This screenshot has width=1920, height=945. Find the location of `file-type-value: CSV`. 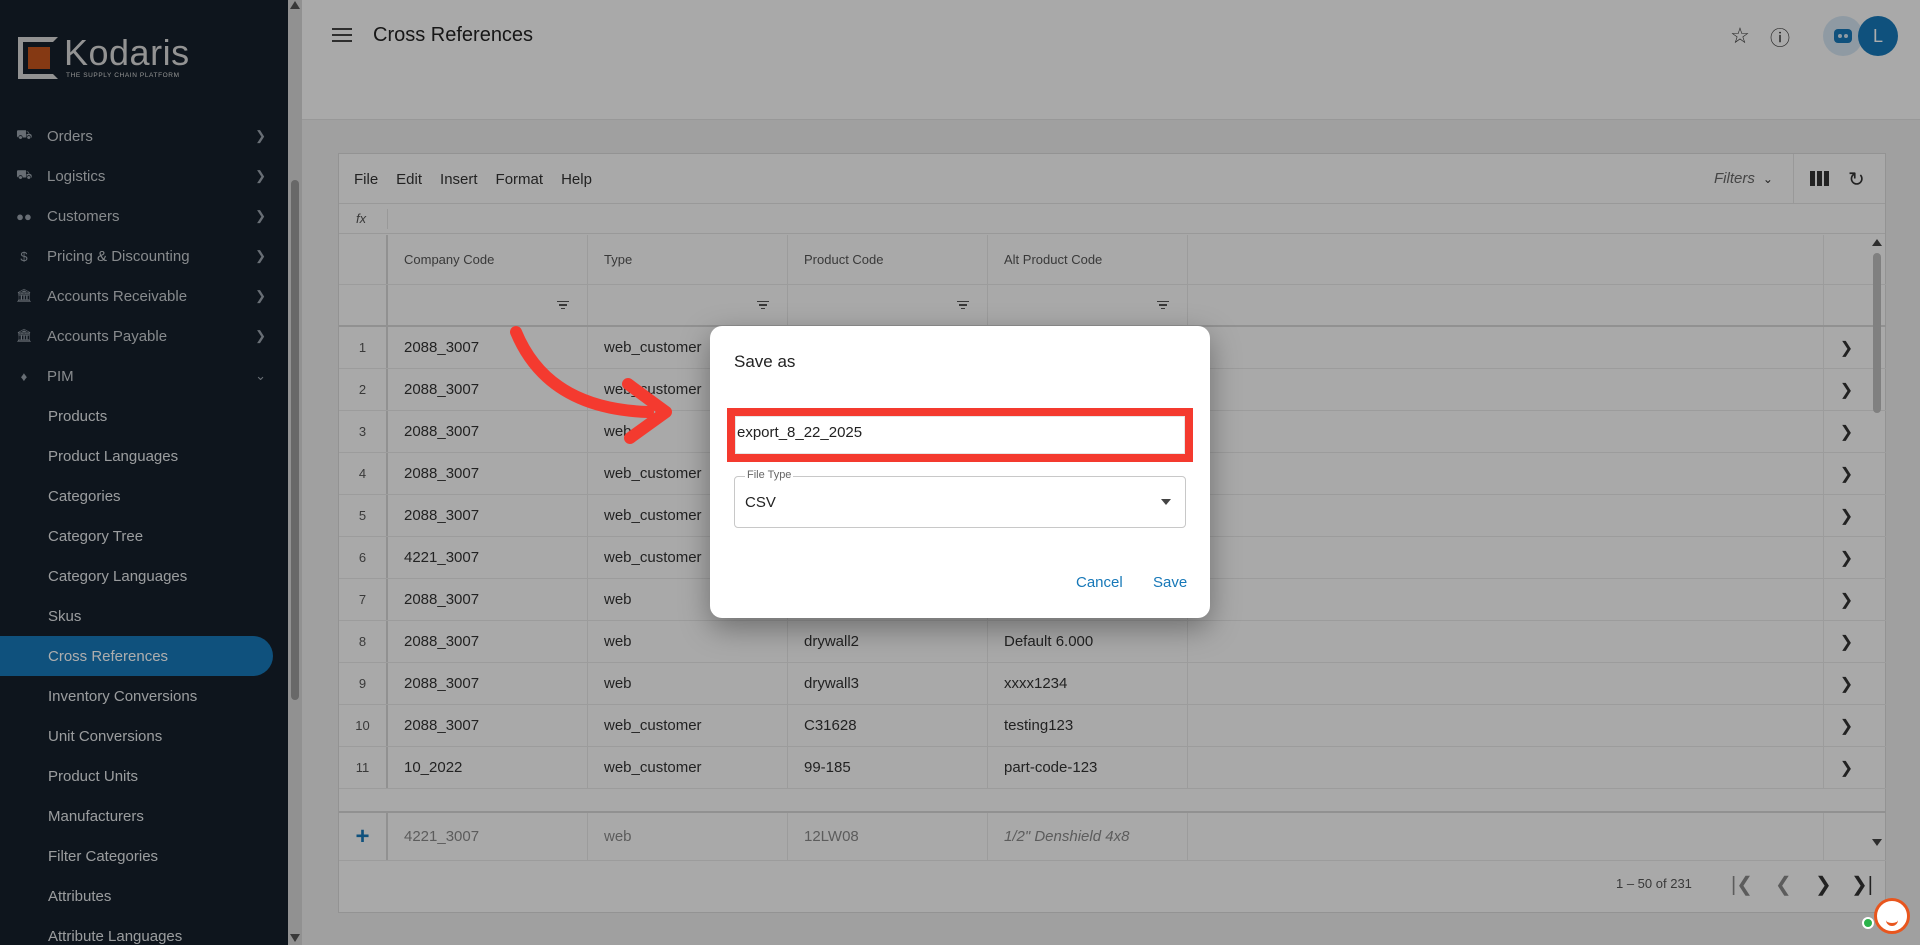

file-type-value: CSV is located at coordinates (760, 502).